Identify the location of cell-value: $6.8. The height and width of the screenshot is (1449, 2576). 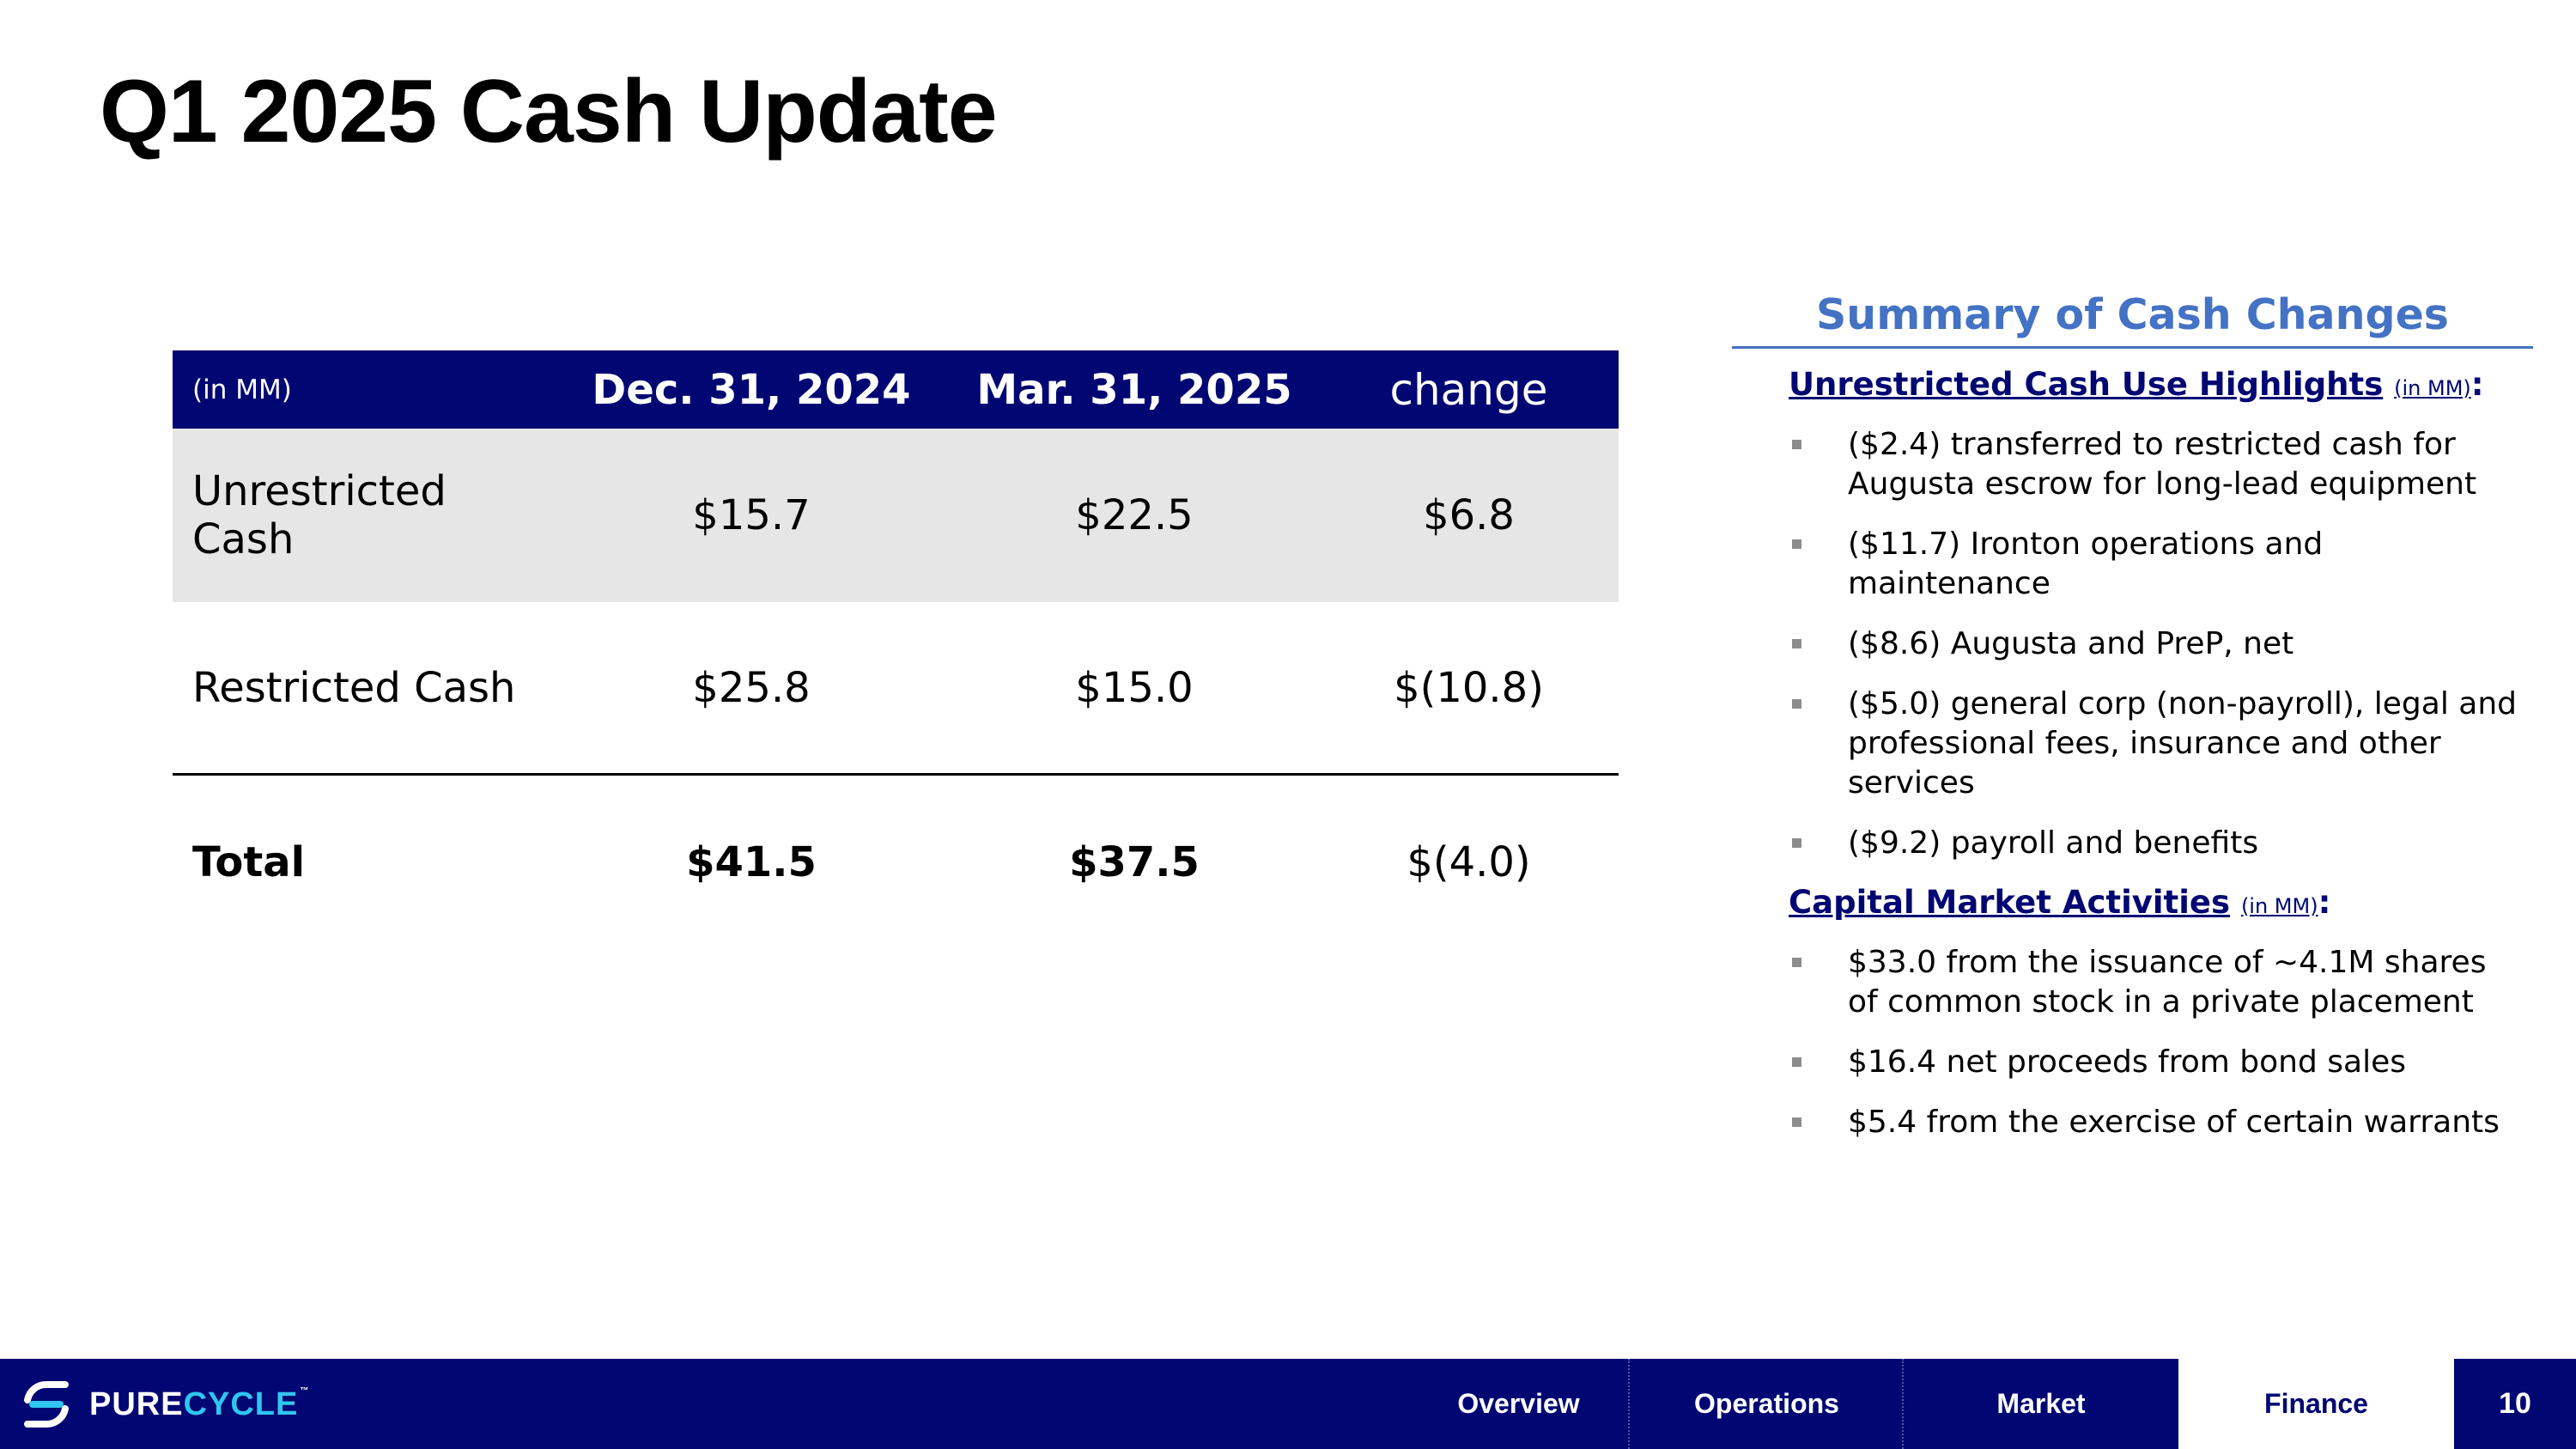
(1469, 515).